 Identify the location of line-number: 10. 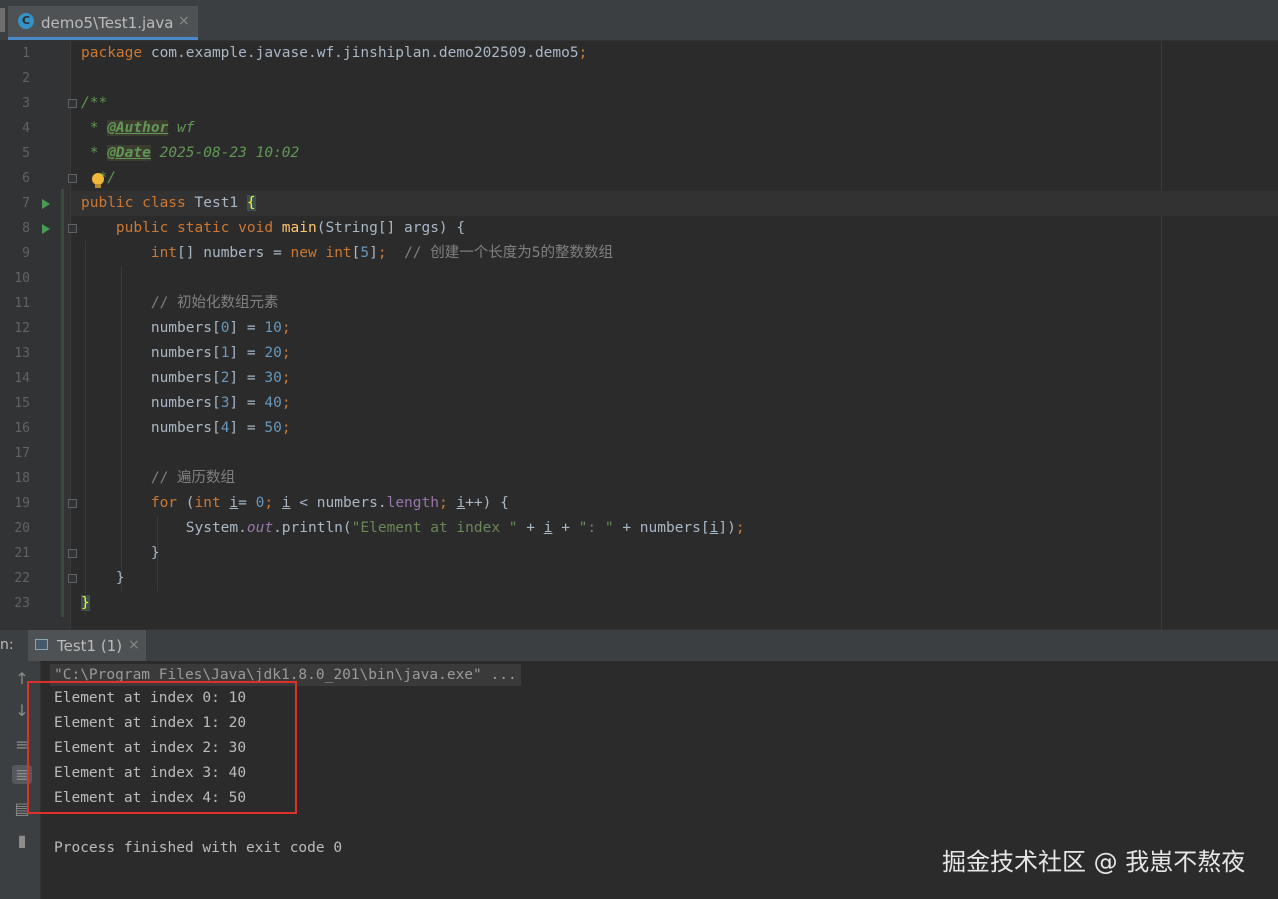
(22, 278).